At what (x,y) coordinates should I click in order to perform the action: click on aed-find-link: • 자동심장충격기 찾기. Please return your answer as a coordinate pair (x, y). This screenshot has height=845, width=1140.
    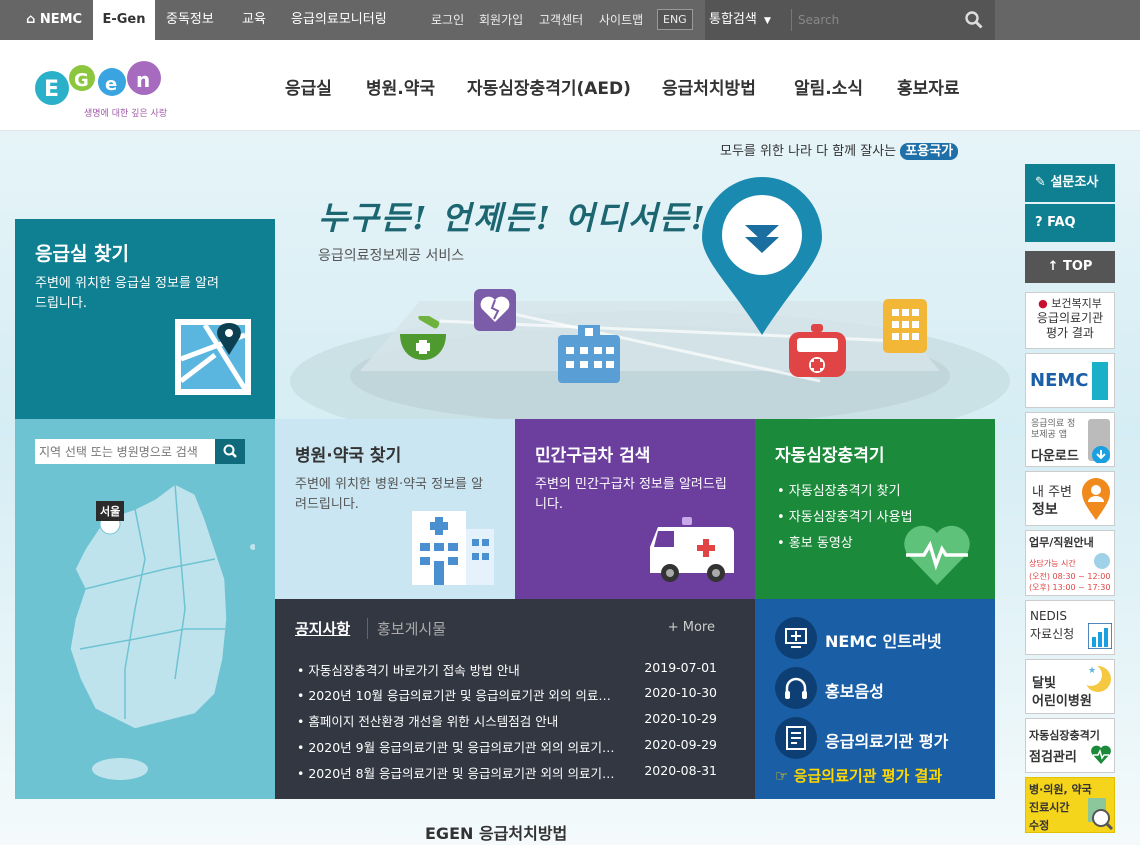
    Looking at the image, I should click on (845, 492).